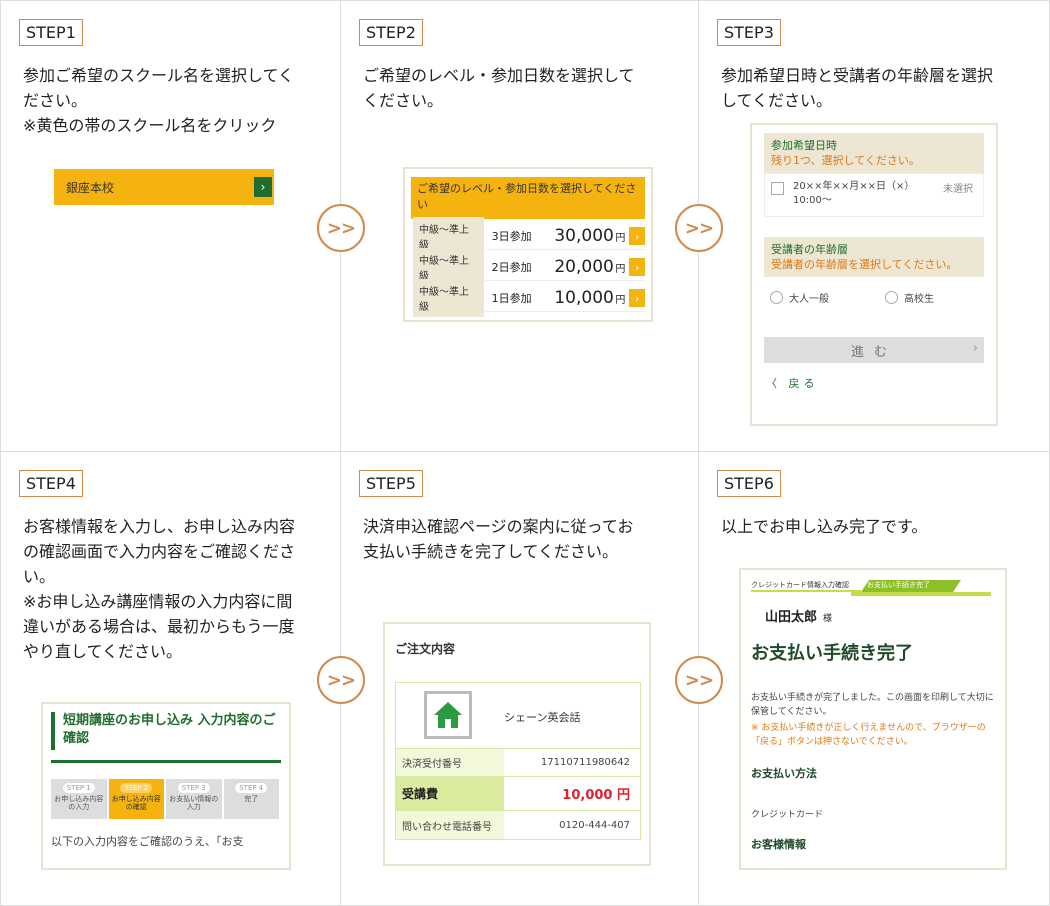  I want to click on progress-step-label: お申し込み内容の確認, so click(136, 803).